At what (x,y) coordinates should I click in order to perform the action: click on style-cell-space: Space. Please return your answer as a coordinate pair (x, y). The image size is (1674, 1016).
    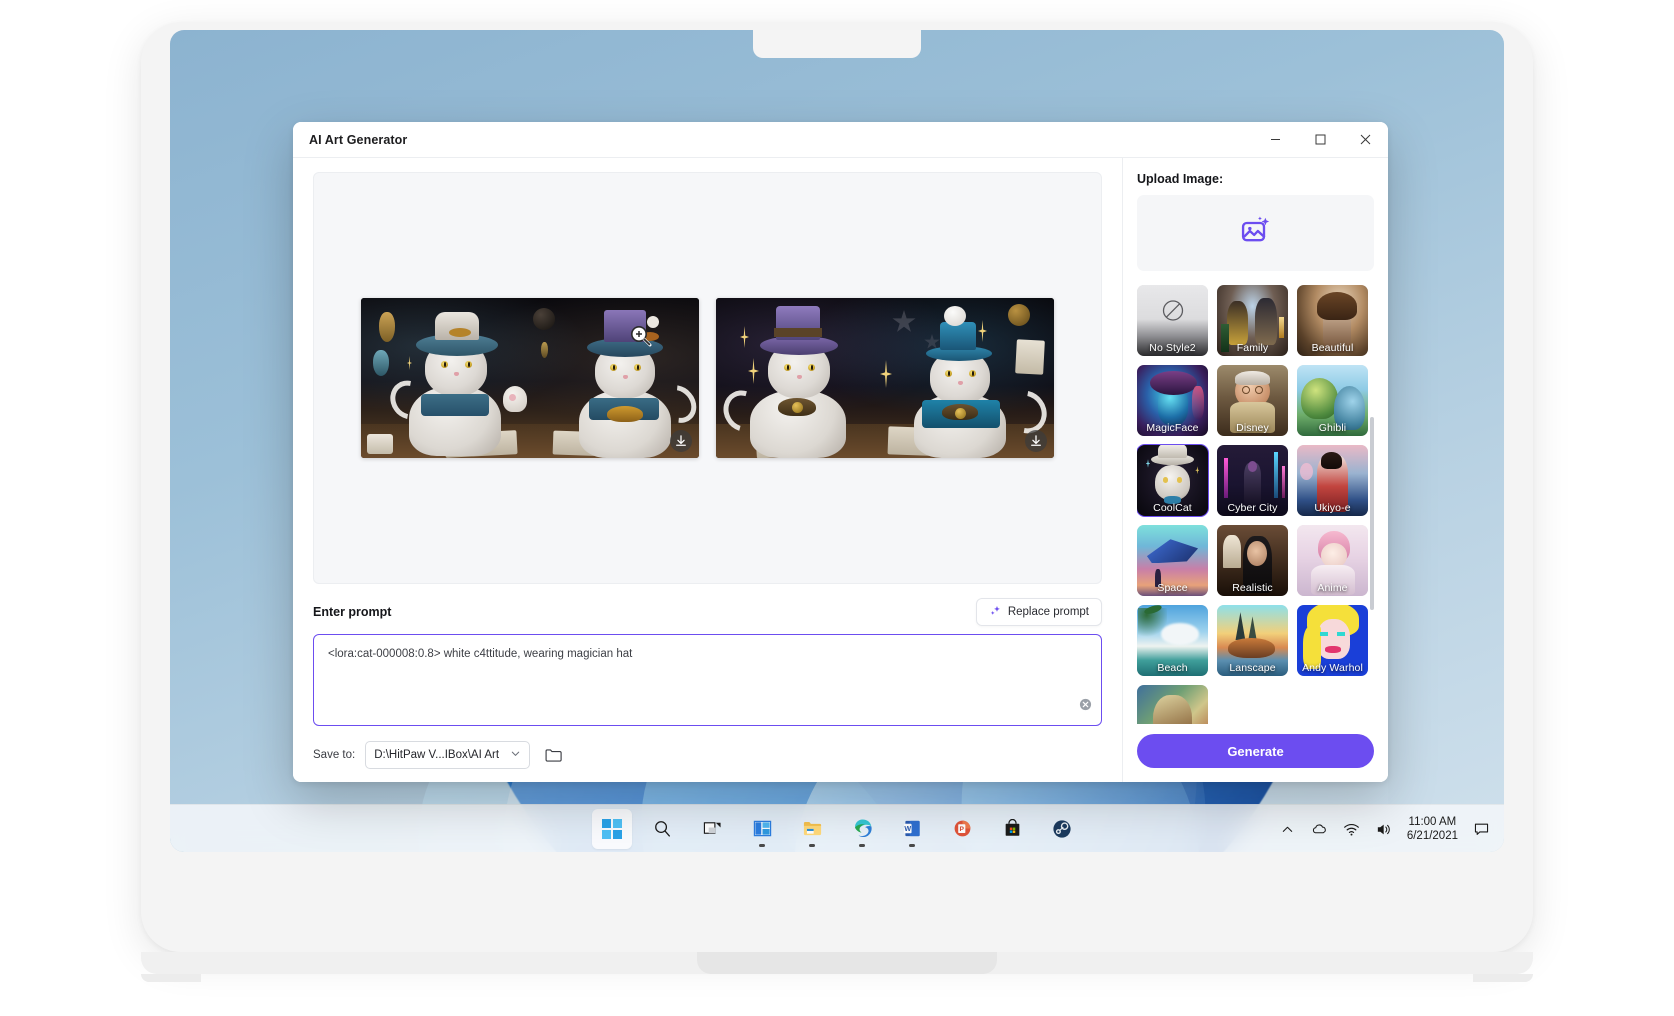
    Looking at the image, I should click on (1172, 560).